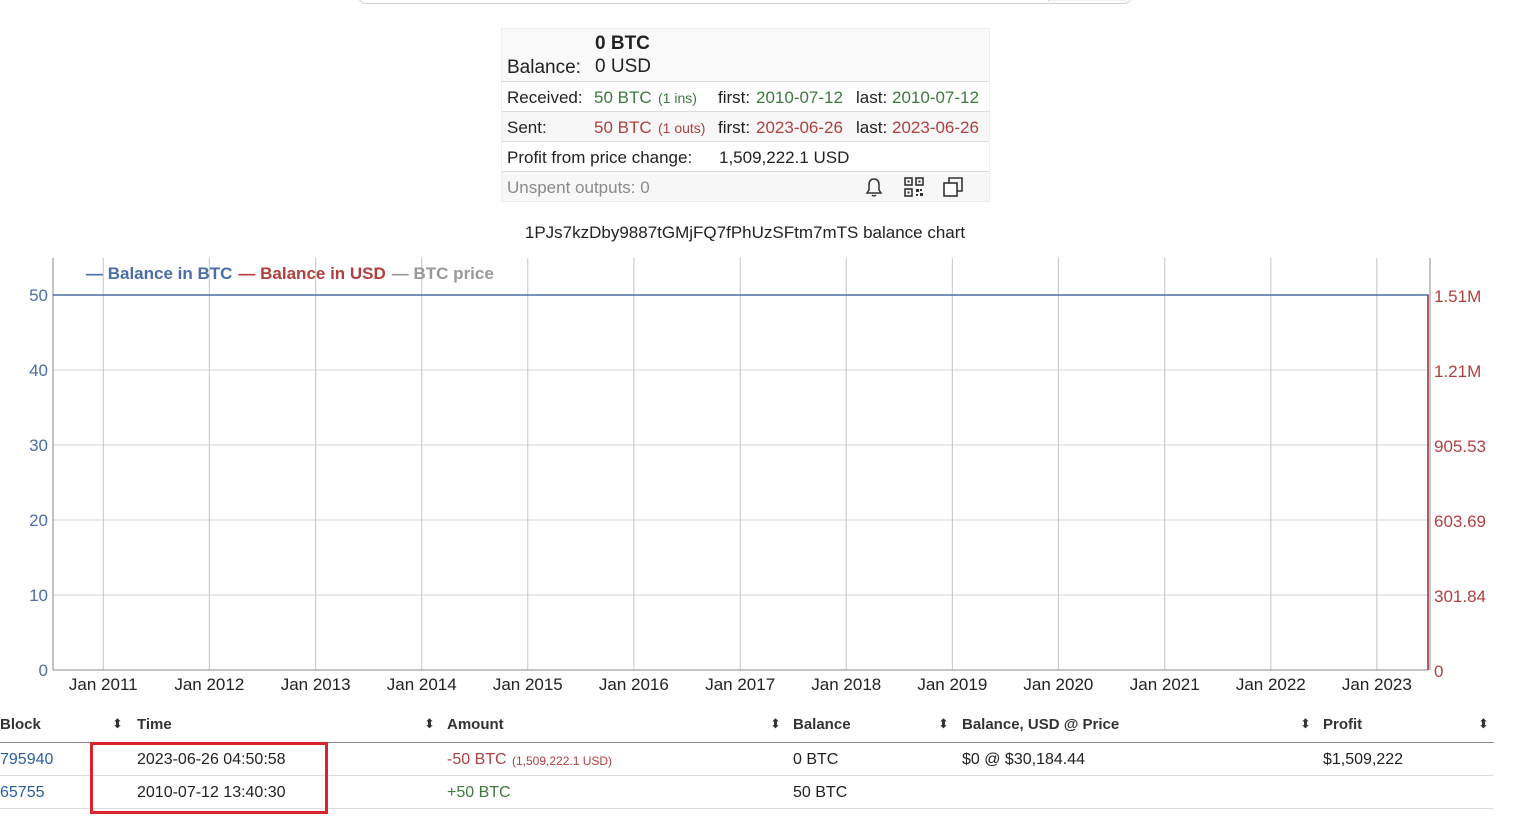 This screenshot has height=826, width=1522. Describe the element at coordinates (422, 684) in the screenshot. I see `x-tick-label: Jan 2014` at that location.